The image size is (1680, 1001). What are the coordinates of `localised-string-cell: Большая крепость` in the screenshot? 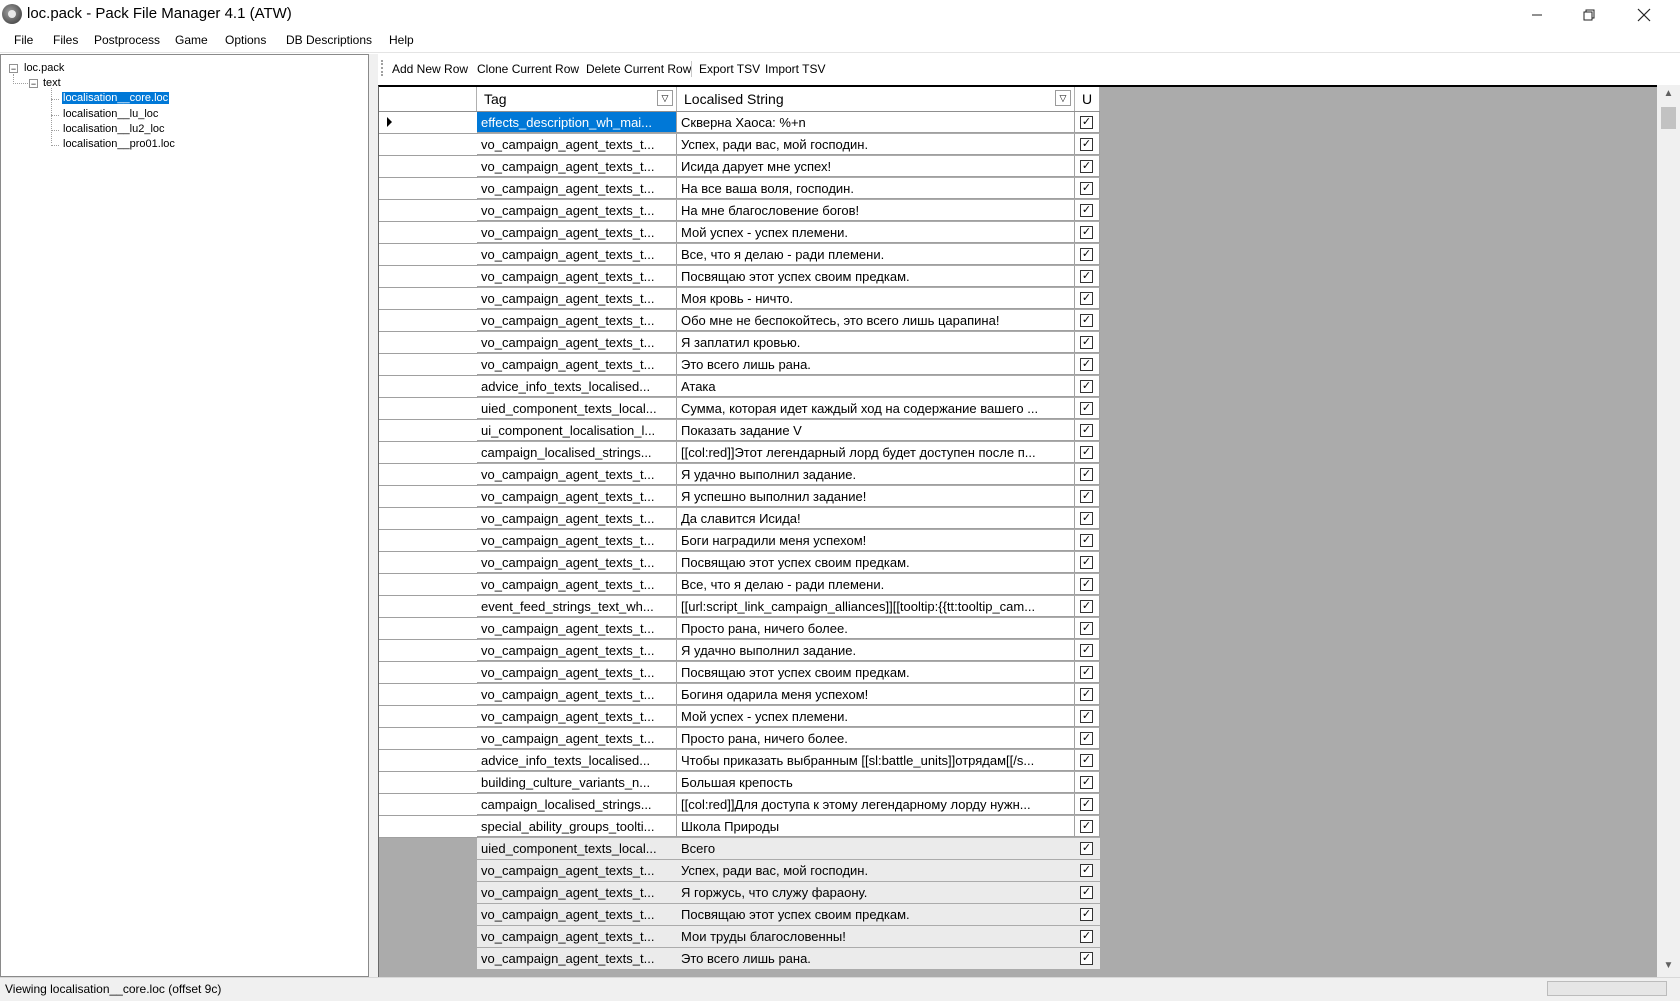 It's located at (876, 782).